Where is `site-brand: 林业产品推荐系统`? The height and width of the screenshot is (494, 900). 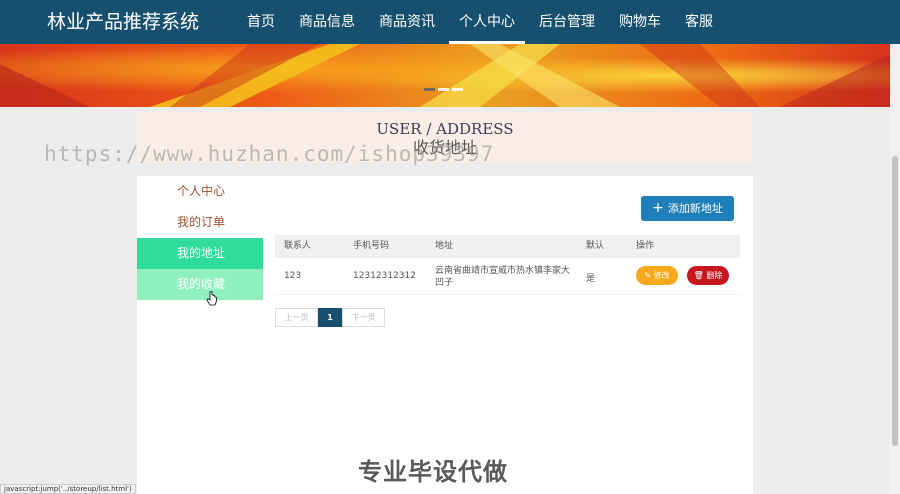
site-brand: 林业产品推荐系统 is located at coordinates (123, 22).